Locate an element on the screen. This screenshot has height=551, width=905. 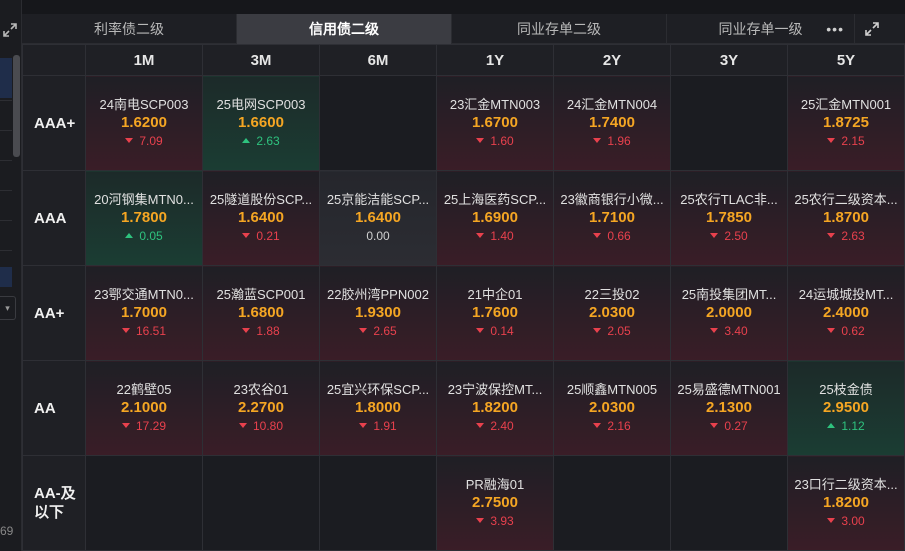
tenor-header-5y: 5Y is located at coordinates (846, 60).